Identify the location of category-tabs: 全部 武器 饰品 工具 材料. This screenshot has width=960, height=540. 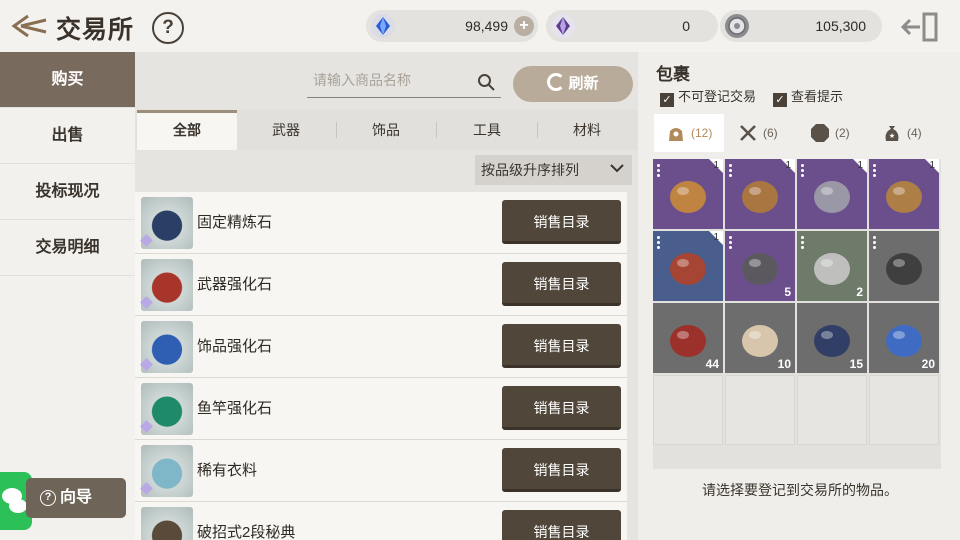
(386, 130).